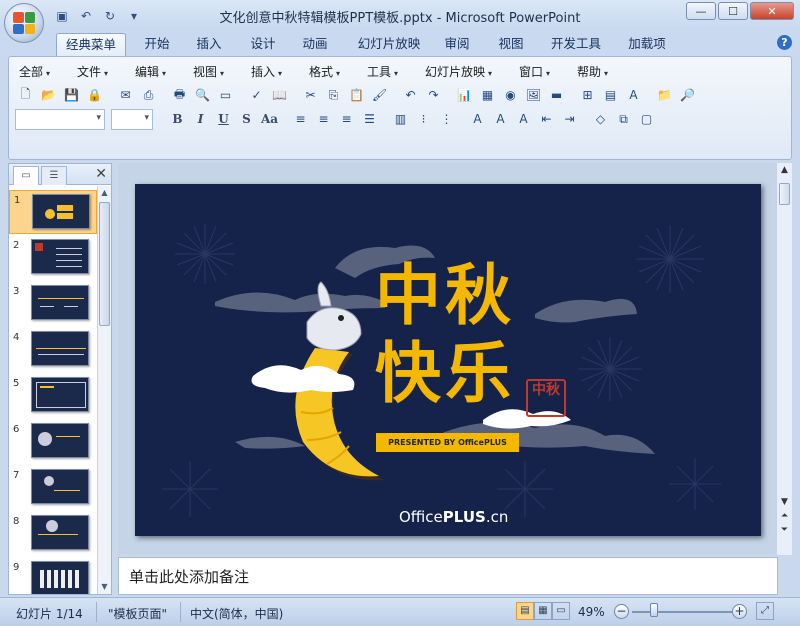 This screenshot has height=626, width=800. What do you see at coordinates (269, 119) in the screenshot?
I see `change-case-button: Aa` at bounding box center [269, 119].